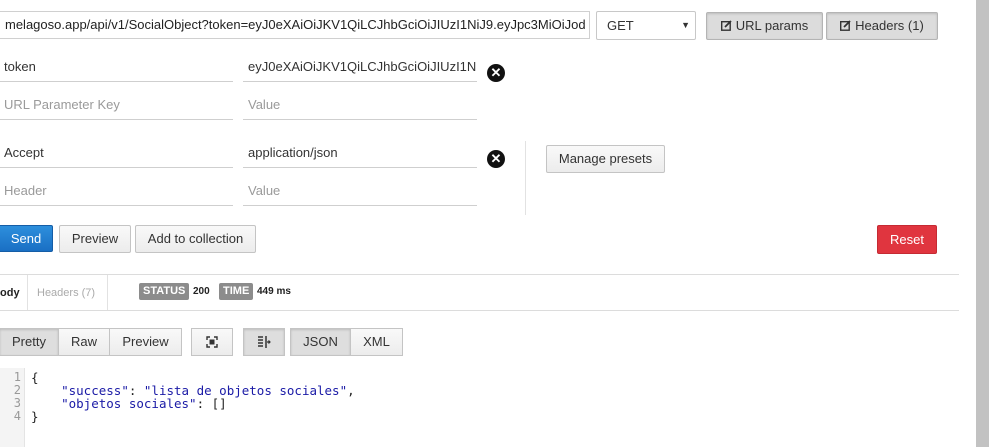 The image size is (989, 447). Describe the element at coordinates (605, 159) in the screenshot. I see `manage-presets-button: Manage presets` at that location.